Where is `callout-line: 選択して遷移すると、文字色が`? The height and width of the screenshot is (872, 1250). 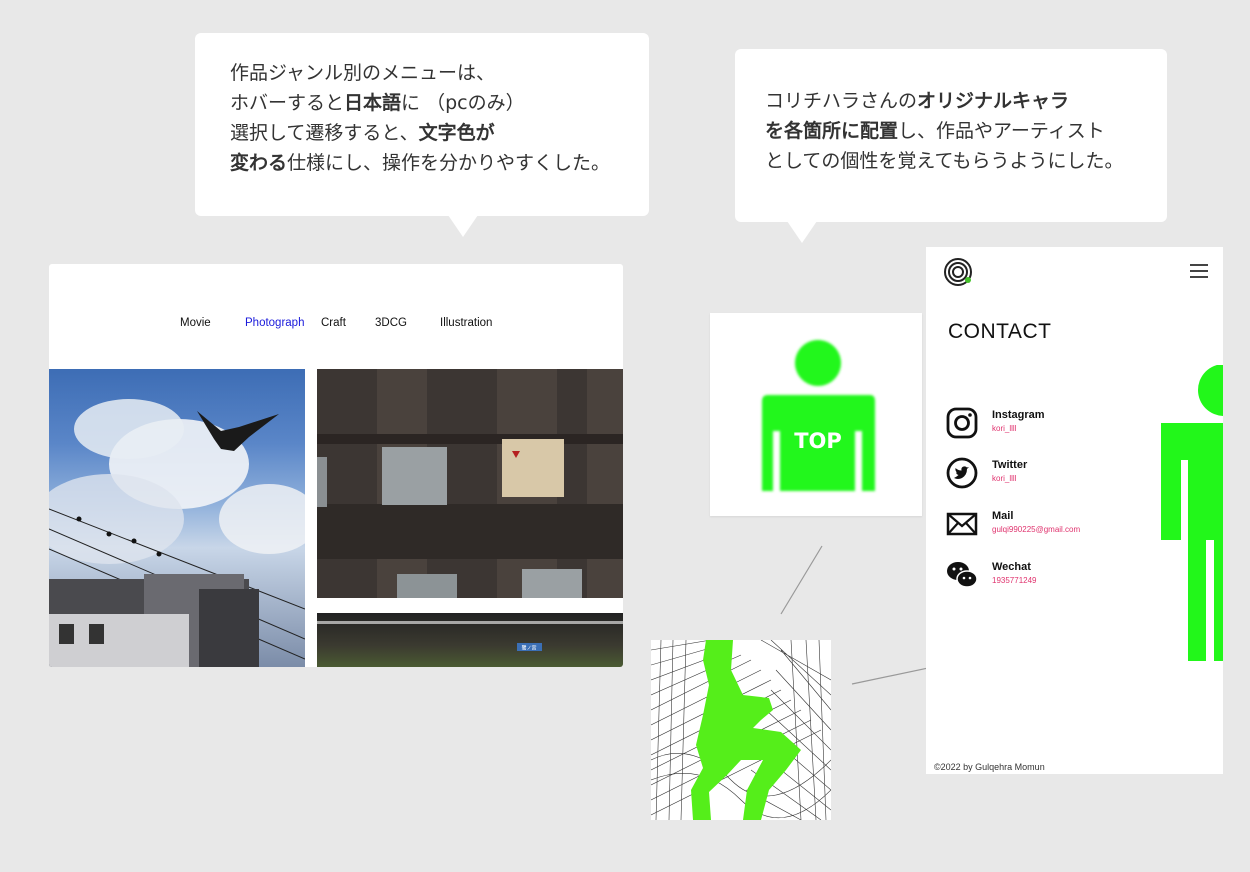
callout-line: 選択して遷移すると、文字色が is located at coordinates (362, 133).